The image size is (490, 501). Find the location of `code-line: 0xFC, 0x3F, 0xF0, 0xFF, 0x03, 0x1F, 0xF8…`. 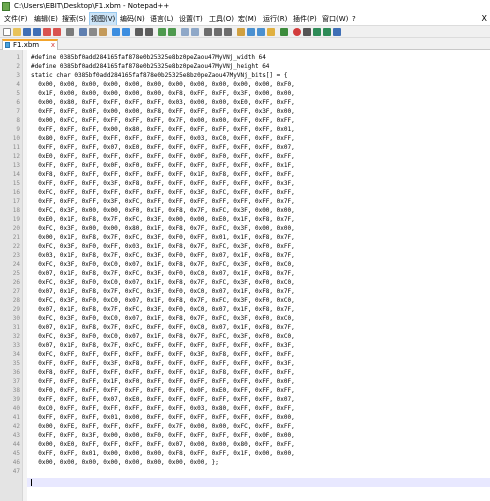

code-line: 0xFC, 0x3F, 0xF0, 0xFF, 0x03, 0x1F, 0xF8… is located at coordinates (162, 246).